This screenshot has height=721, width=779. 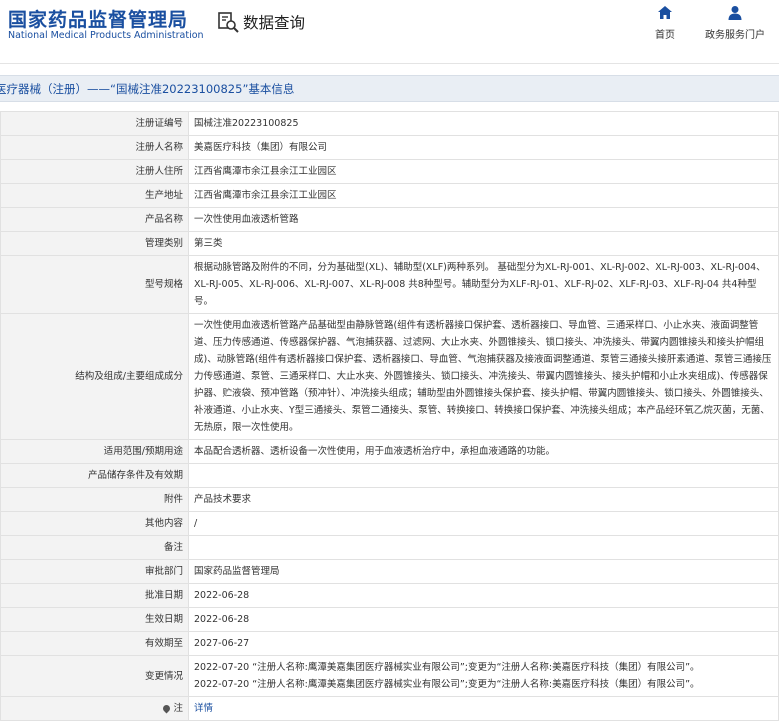 What do you see at coordinates (483, 123) in the screenshot?
I see `row-value: 国械注准20223100825` at bounding box center [483, 123].